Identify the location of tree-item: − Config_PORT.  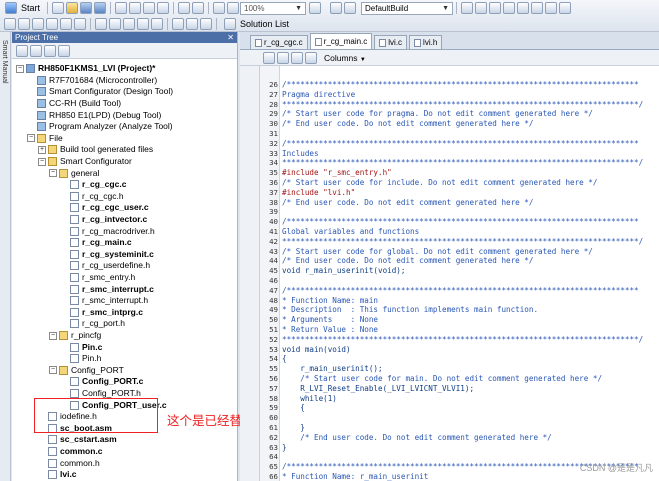
(86, 371).